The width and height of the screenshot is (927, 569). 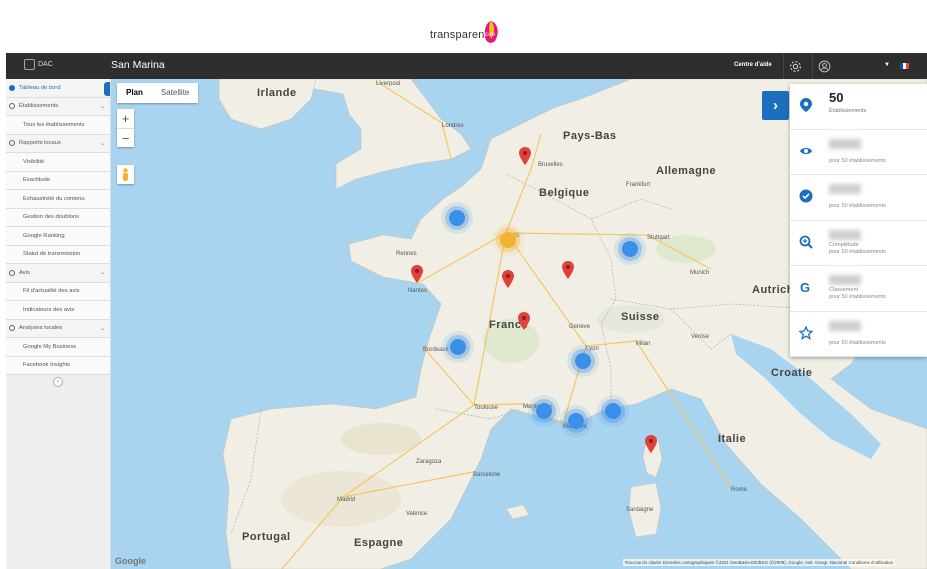 What do you see at coordinates (41, 328) in the screenshot?
I see `sidebar-item-label: Analyses locales` at bounding box center [41, 328].